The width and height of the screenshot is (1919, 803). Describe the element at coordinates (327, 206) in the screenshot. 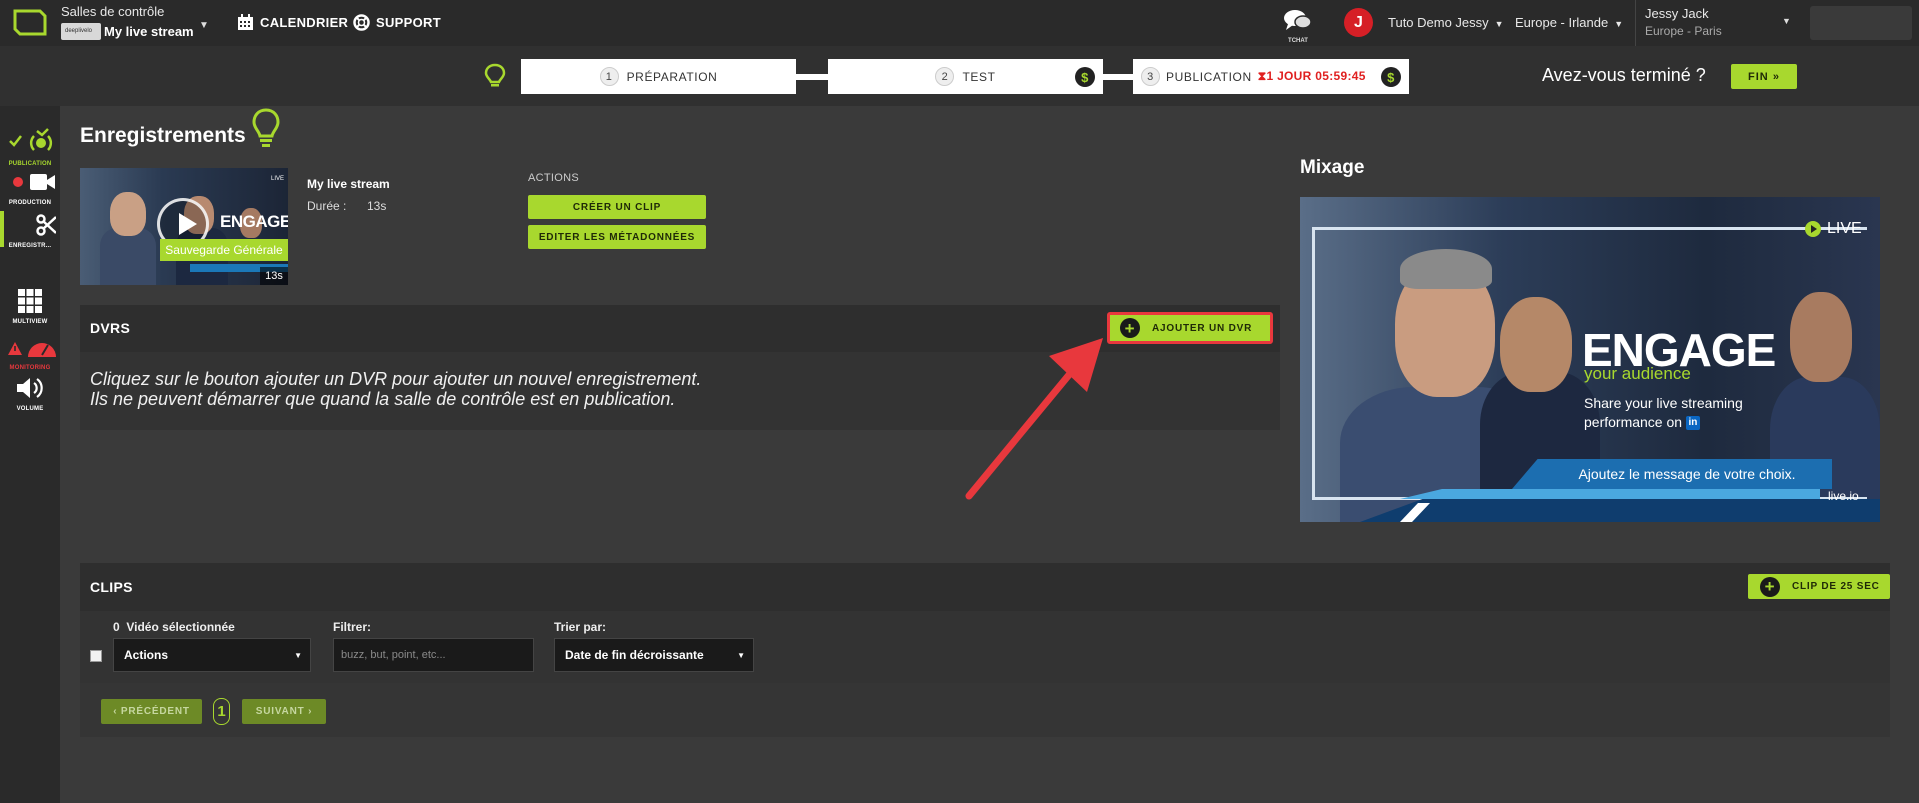

I see `duration-label: Durée :` at that location.